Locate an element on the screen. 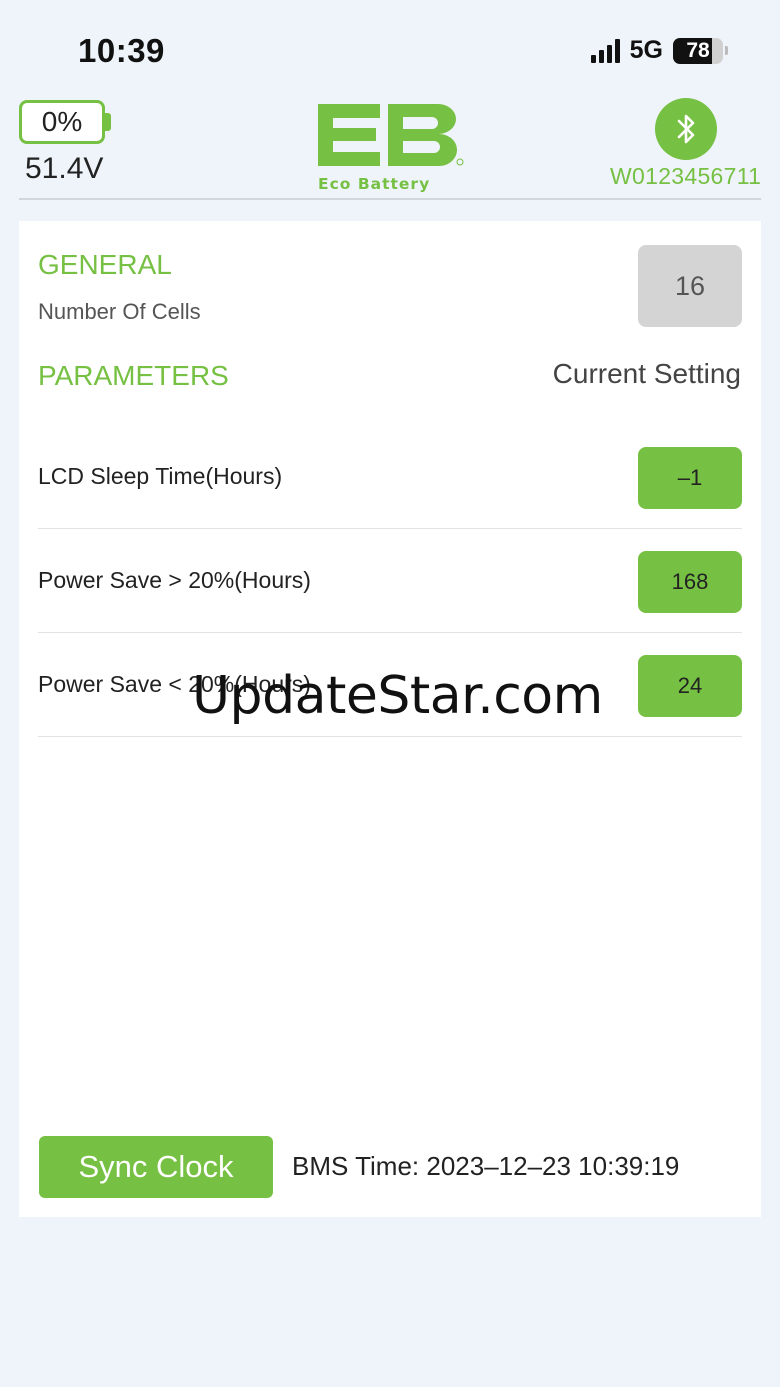 Image resolution: width=780 pixels, height=1387 pixels. bluetooth-button is located at coordinates (686, 129).